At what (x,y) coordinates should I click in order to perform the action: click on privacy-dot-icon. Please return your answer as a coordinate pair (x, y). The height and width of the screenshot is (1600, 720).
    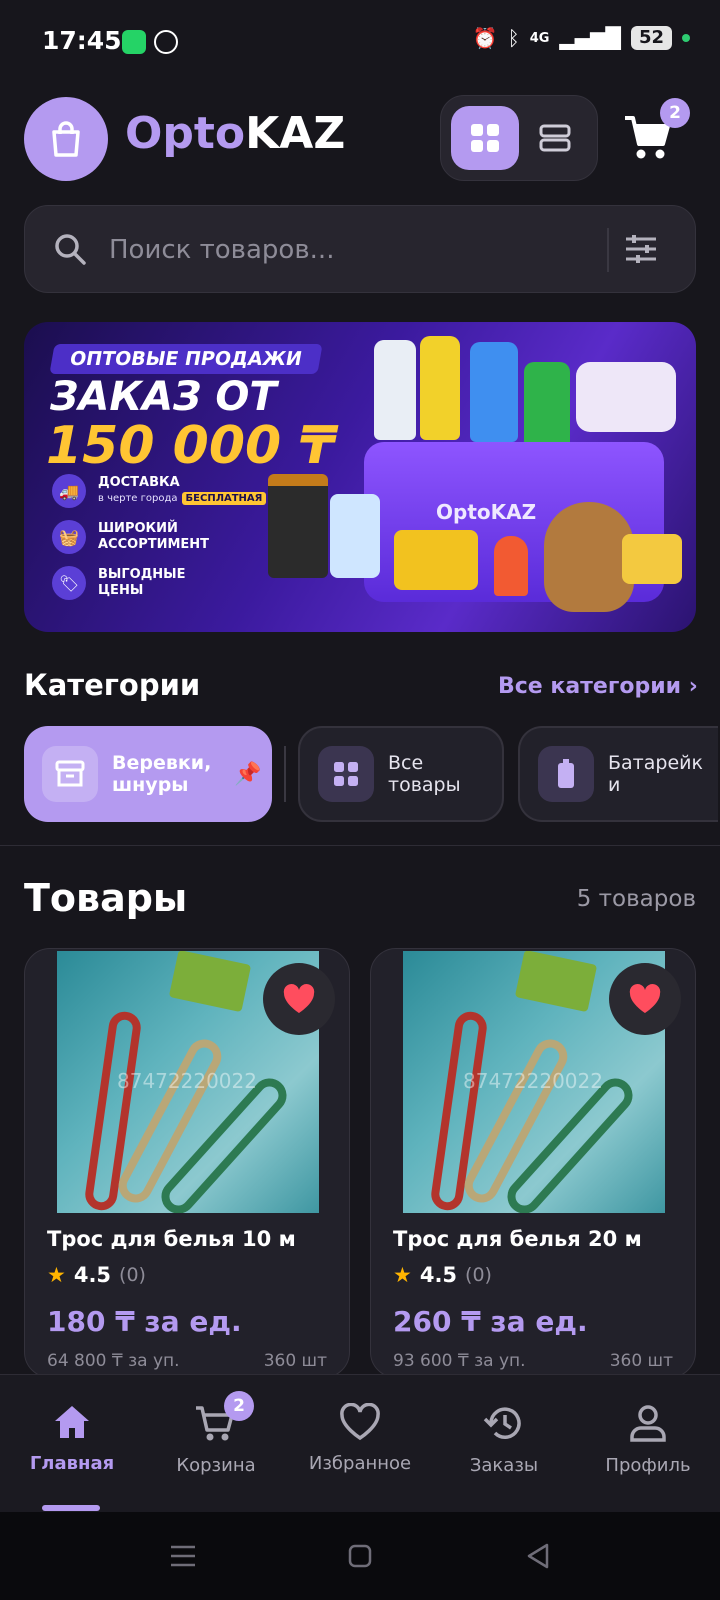
    Looking at the image, I should click on (686, 38).